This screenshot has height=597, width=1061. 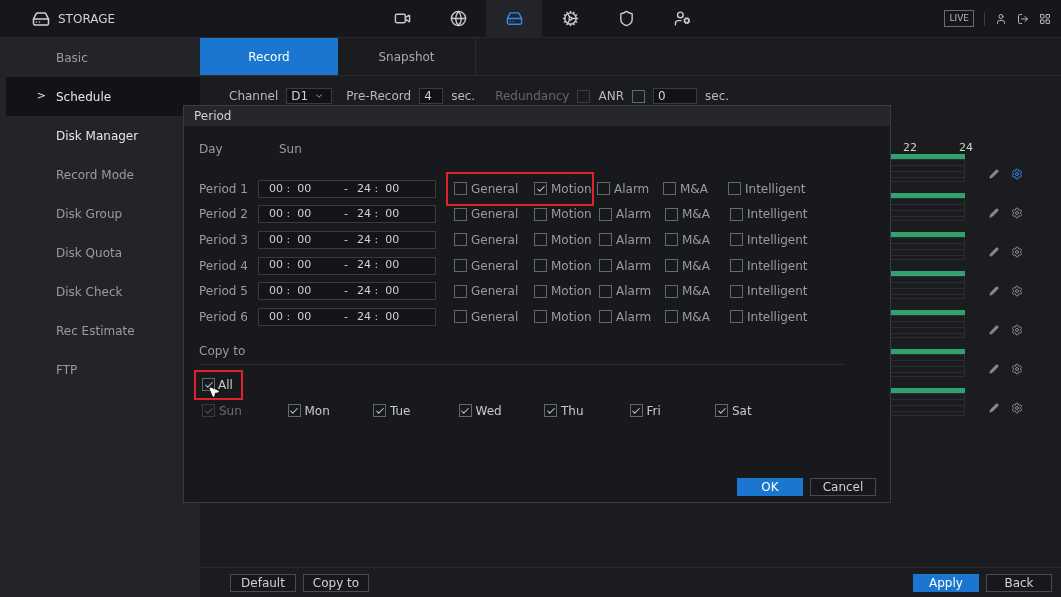 I want to click on unit-label: sec., so click(x=463, y=96).